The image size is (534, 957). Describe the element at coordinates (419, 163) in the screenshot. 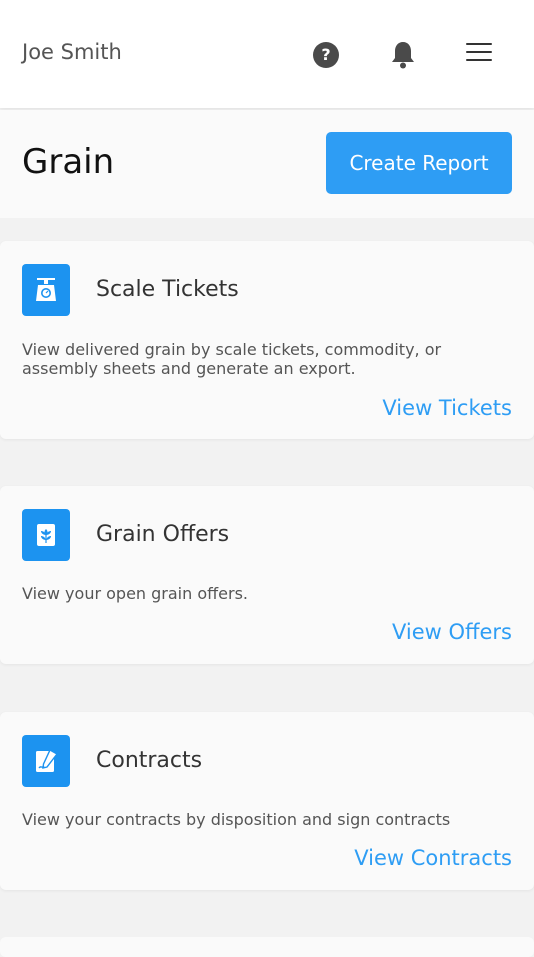

I see `create-report-button: Create Report` at that location.